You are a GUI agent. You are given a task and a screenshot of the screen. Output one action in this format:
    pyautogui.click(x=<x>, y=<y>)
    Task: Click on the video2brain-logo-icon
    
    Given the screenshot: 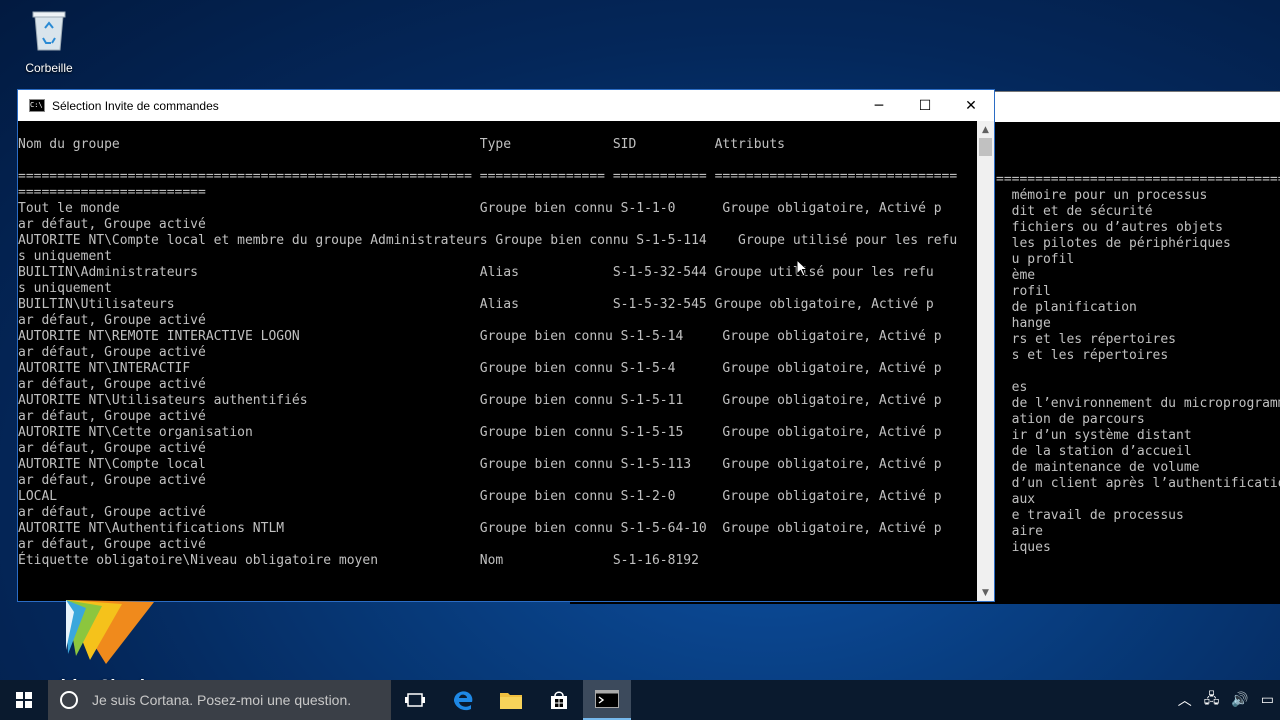 What is the action you would take?
    pyautogui.click(x=110, y=632)
    